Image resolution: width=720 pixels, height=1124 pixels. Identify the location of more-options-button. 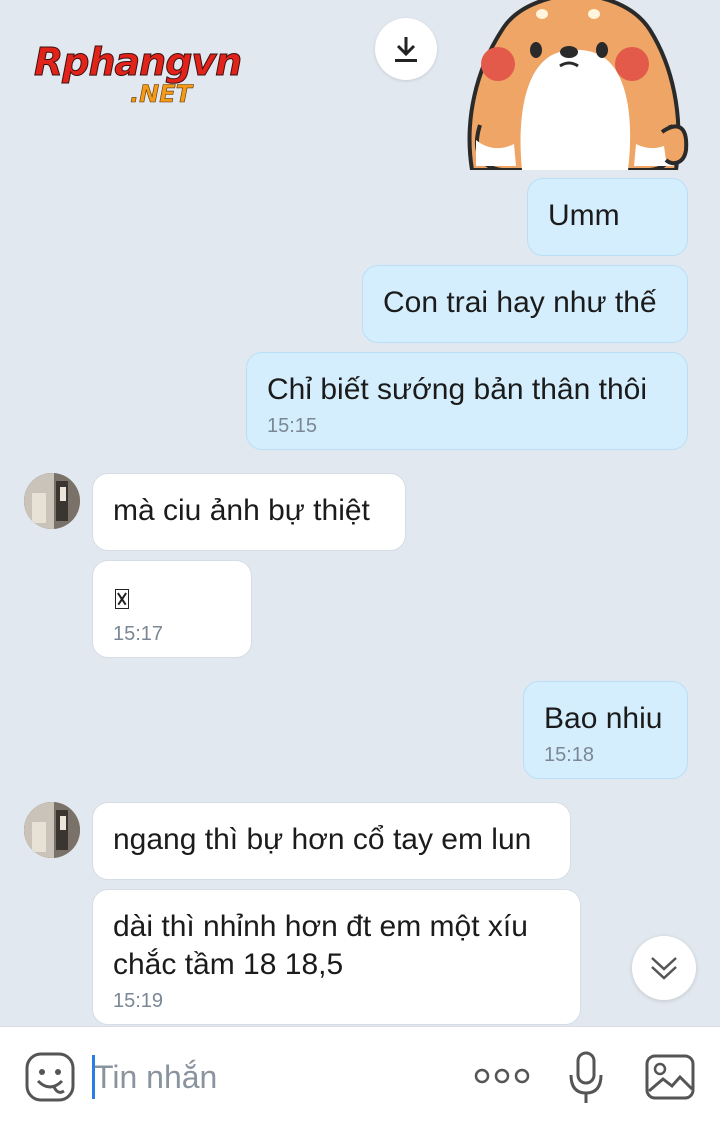
(502, 1076).